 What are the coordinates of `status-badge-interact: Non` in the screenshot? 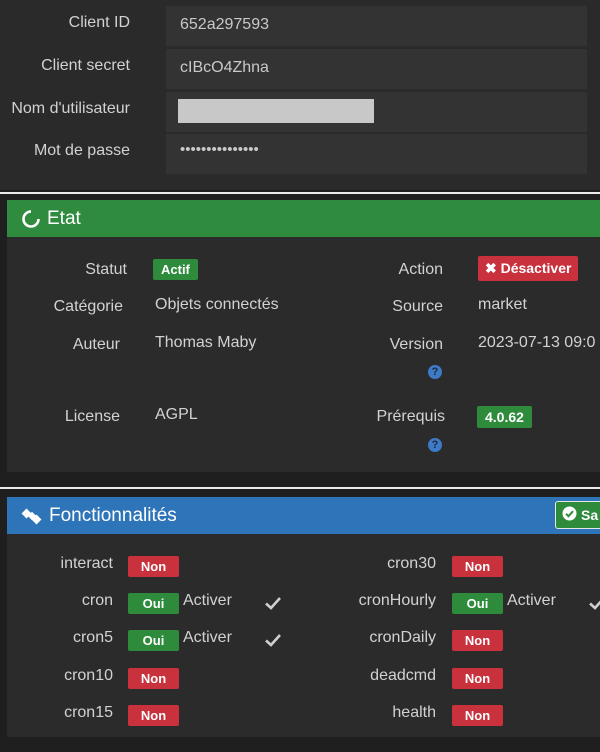 It's located at (153, 566).